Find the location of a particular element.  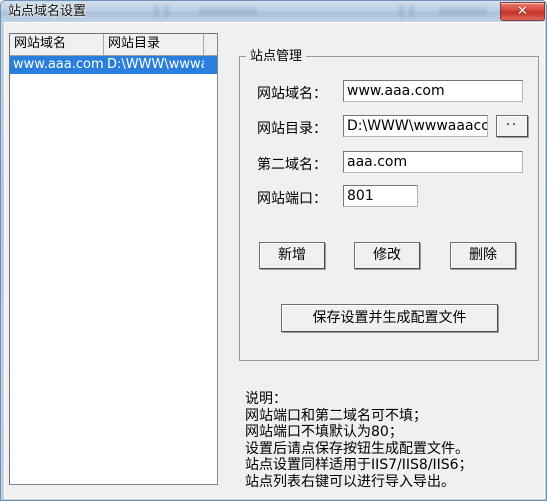

instruction-line: 网站端口不填默认为80； is located at coordinates (324, 432).